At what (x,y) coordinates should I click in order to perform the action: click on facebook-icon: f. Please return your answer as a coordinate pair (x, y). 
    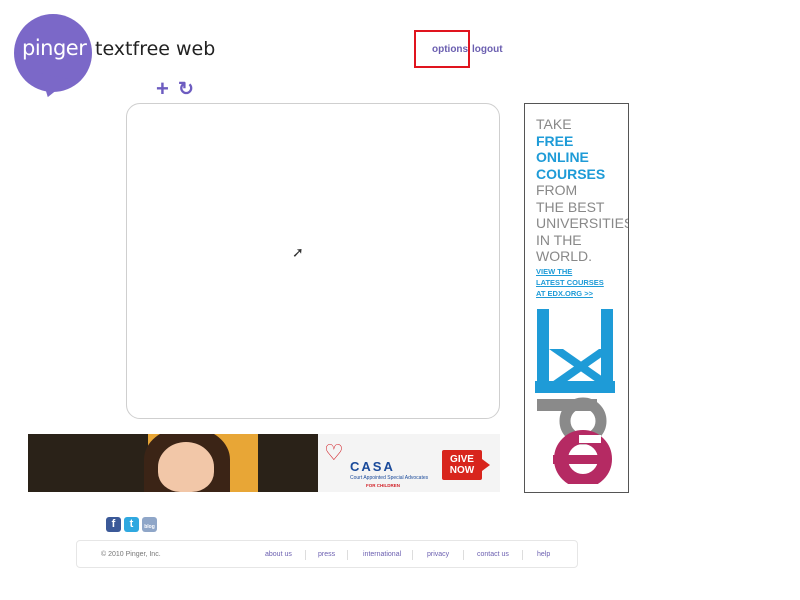
    Looking at the image, I should click on (113, 524).